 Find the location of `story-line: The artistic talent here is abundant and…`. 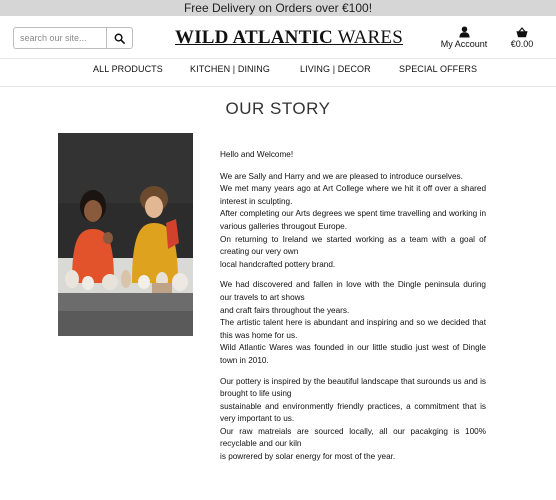

story-line: The artistic talent here is abundant and… is located at coordinates (353, 329).